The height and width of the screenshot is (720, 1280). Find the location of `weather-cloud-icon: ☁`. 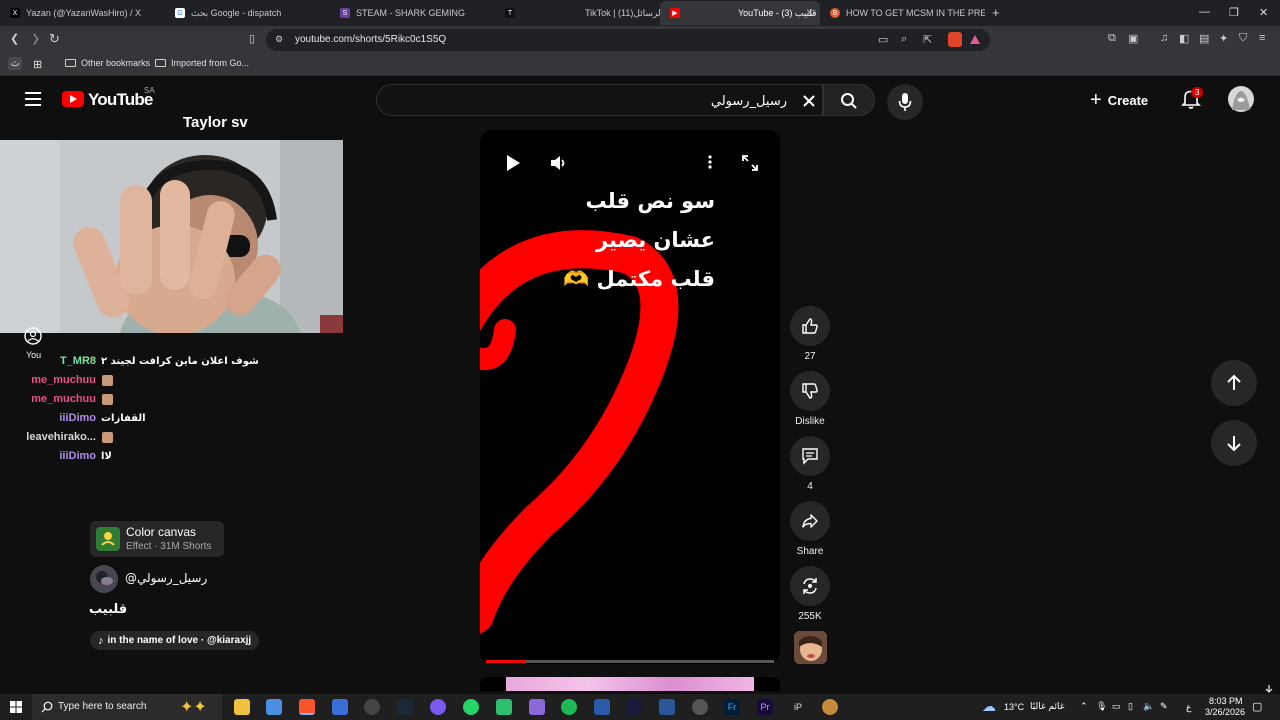

weather-cloud-icon: ☁ is located at coordinates (989, 706).